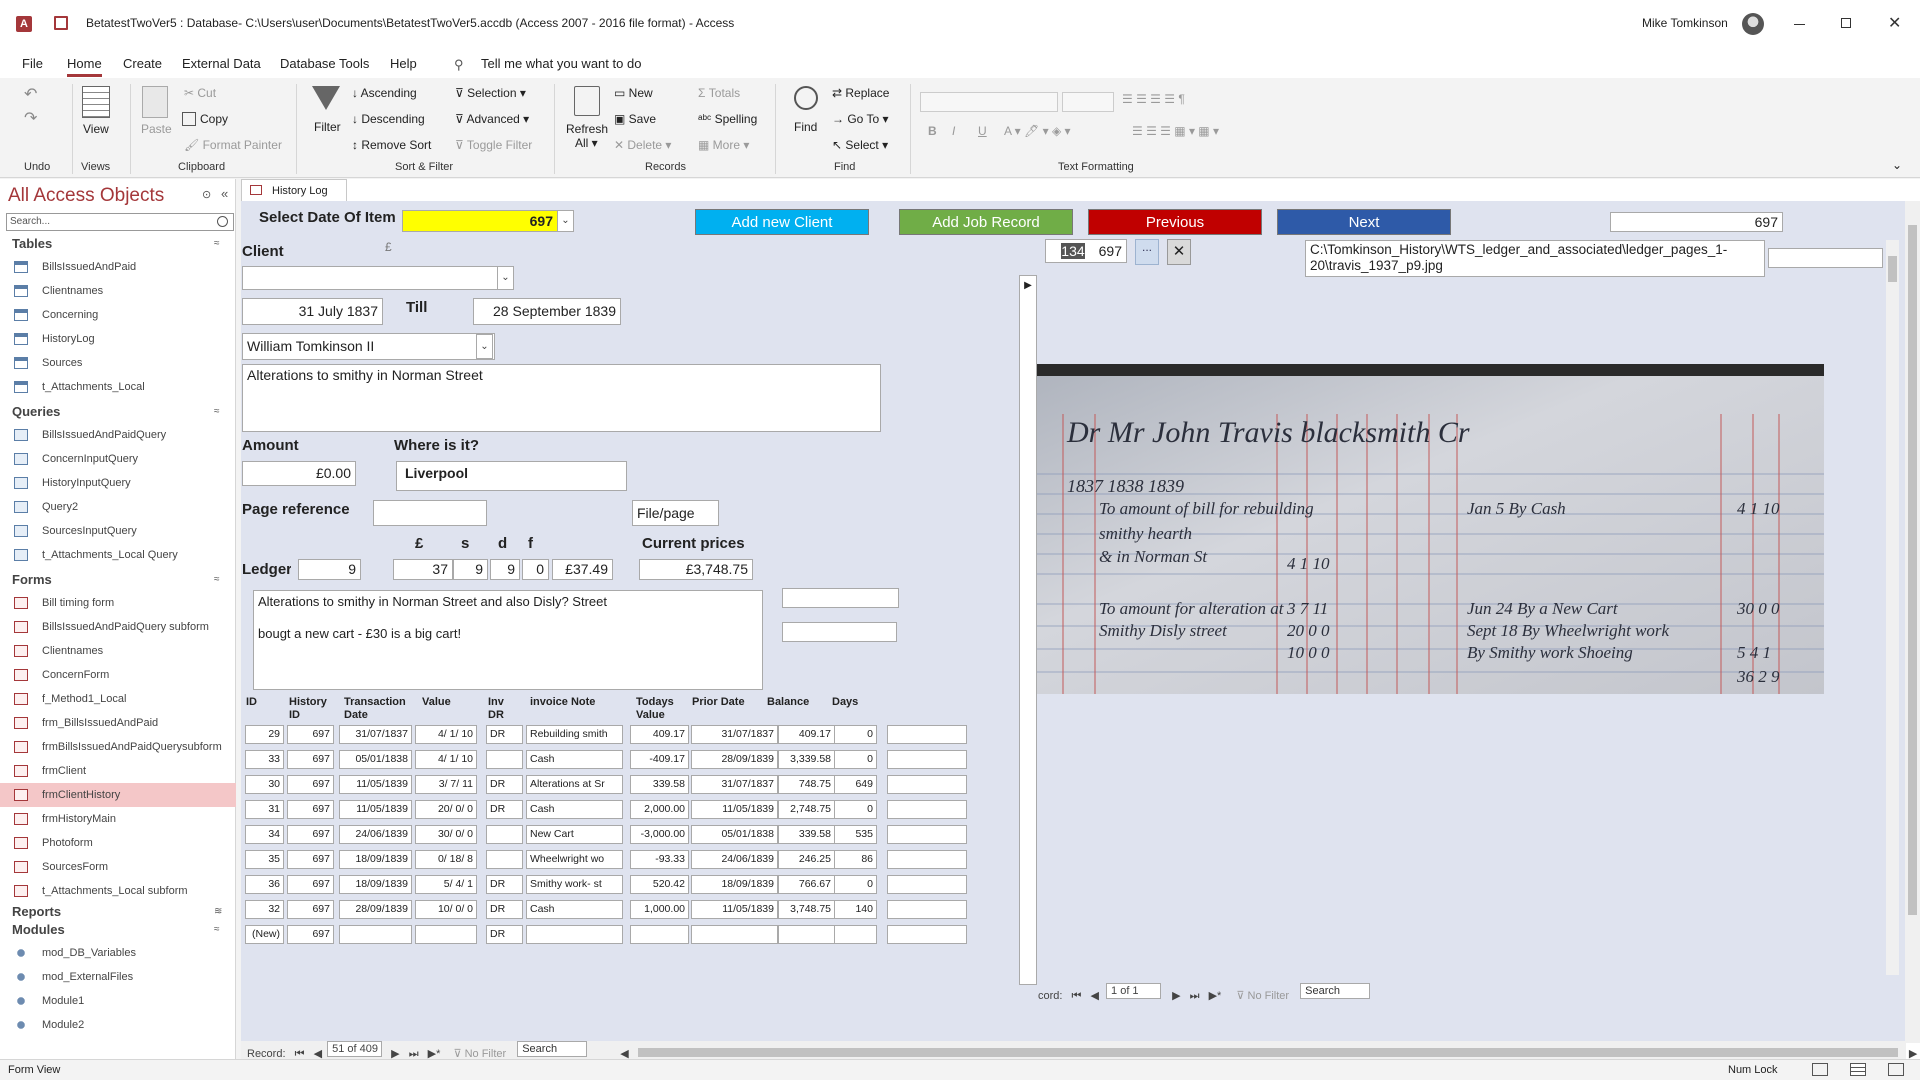 Image resolution: width=1920 pixels, height=1080 pixels. Describe the element at coordinates (264, 734) in the screenshot. I see `table-cell: 29` at that location.